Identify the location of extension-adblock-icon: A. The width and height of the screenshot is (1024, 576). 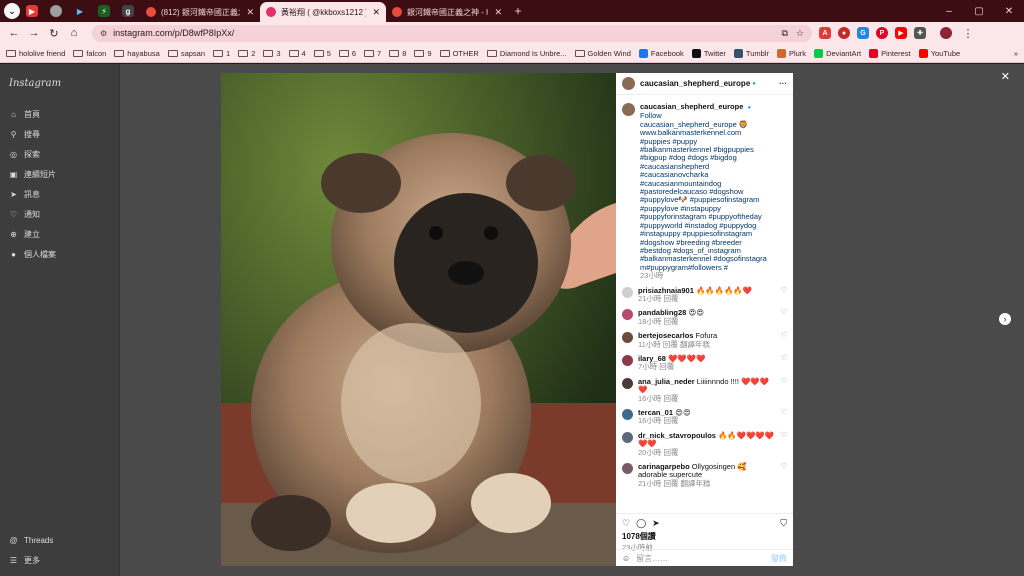
(825, 33).